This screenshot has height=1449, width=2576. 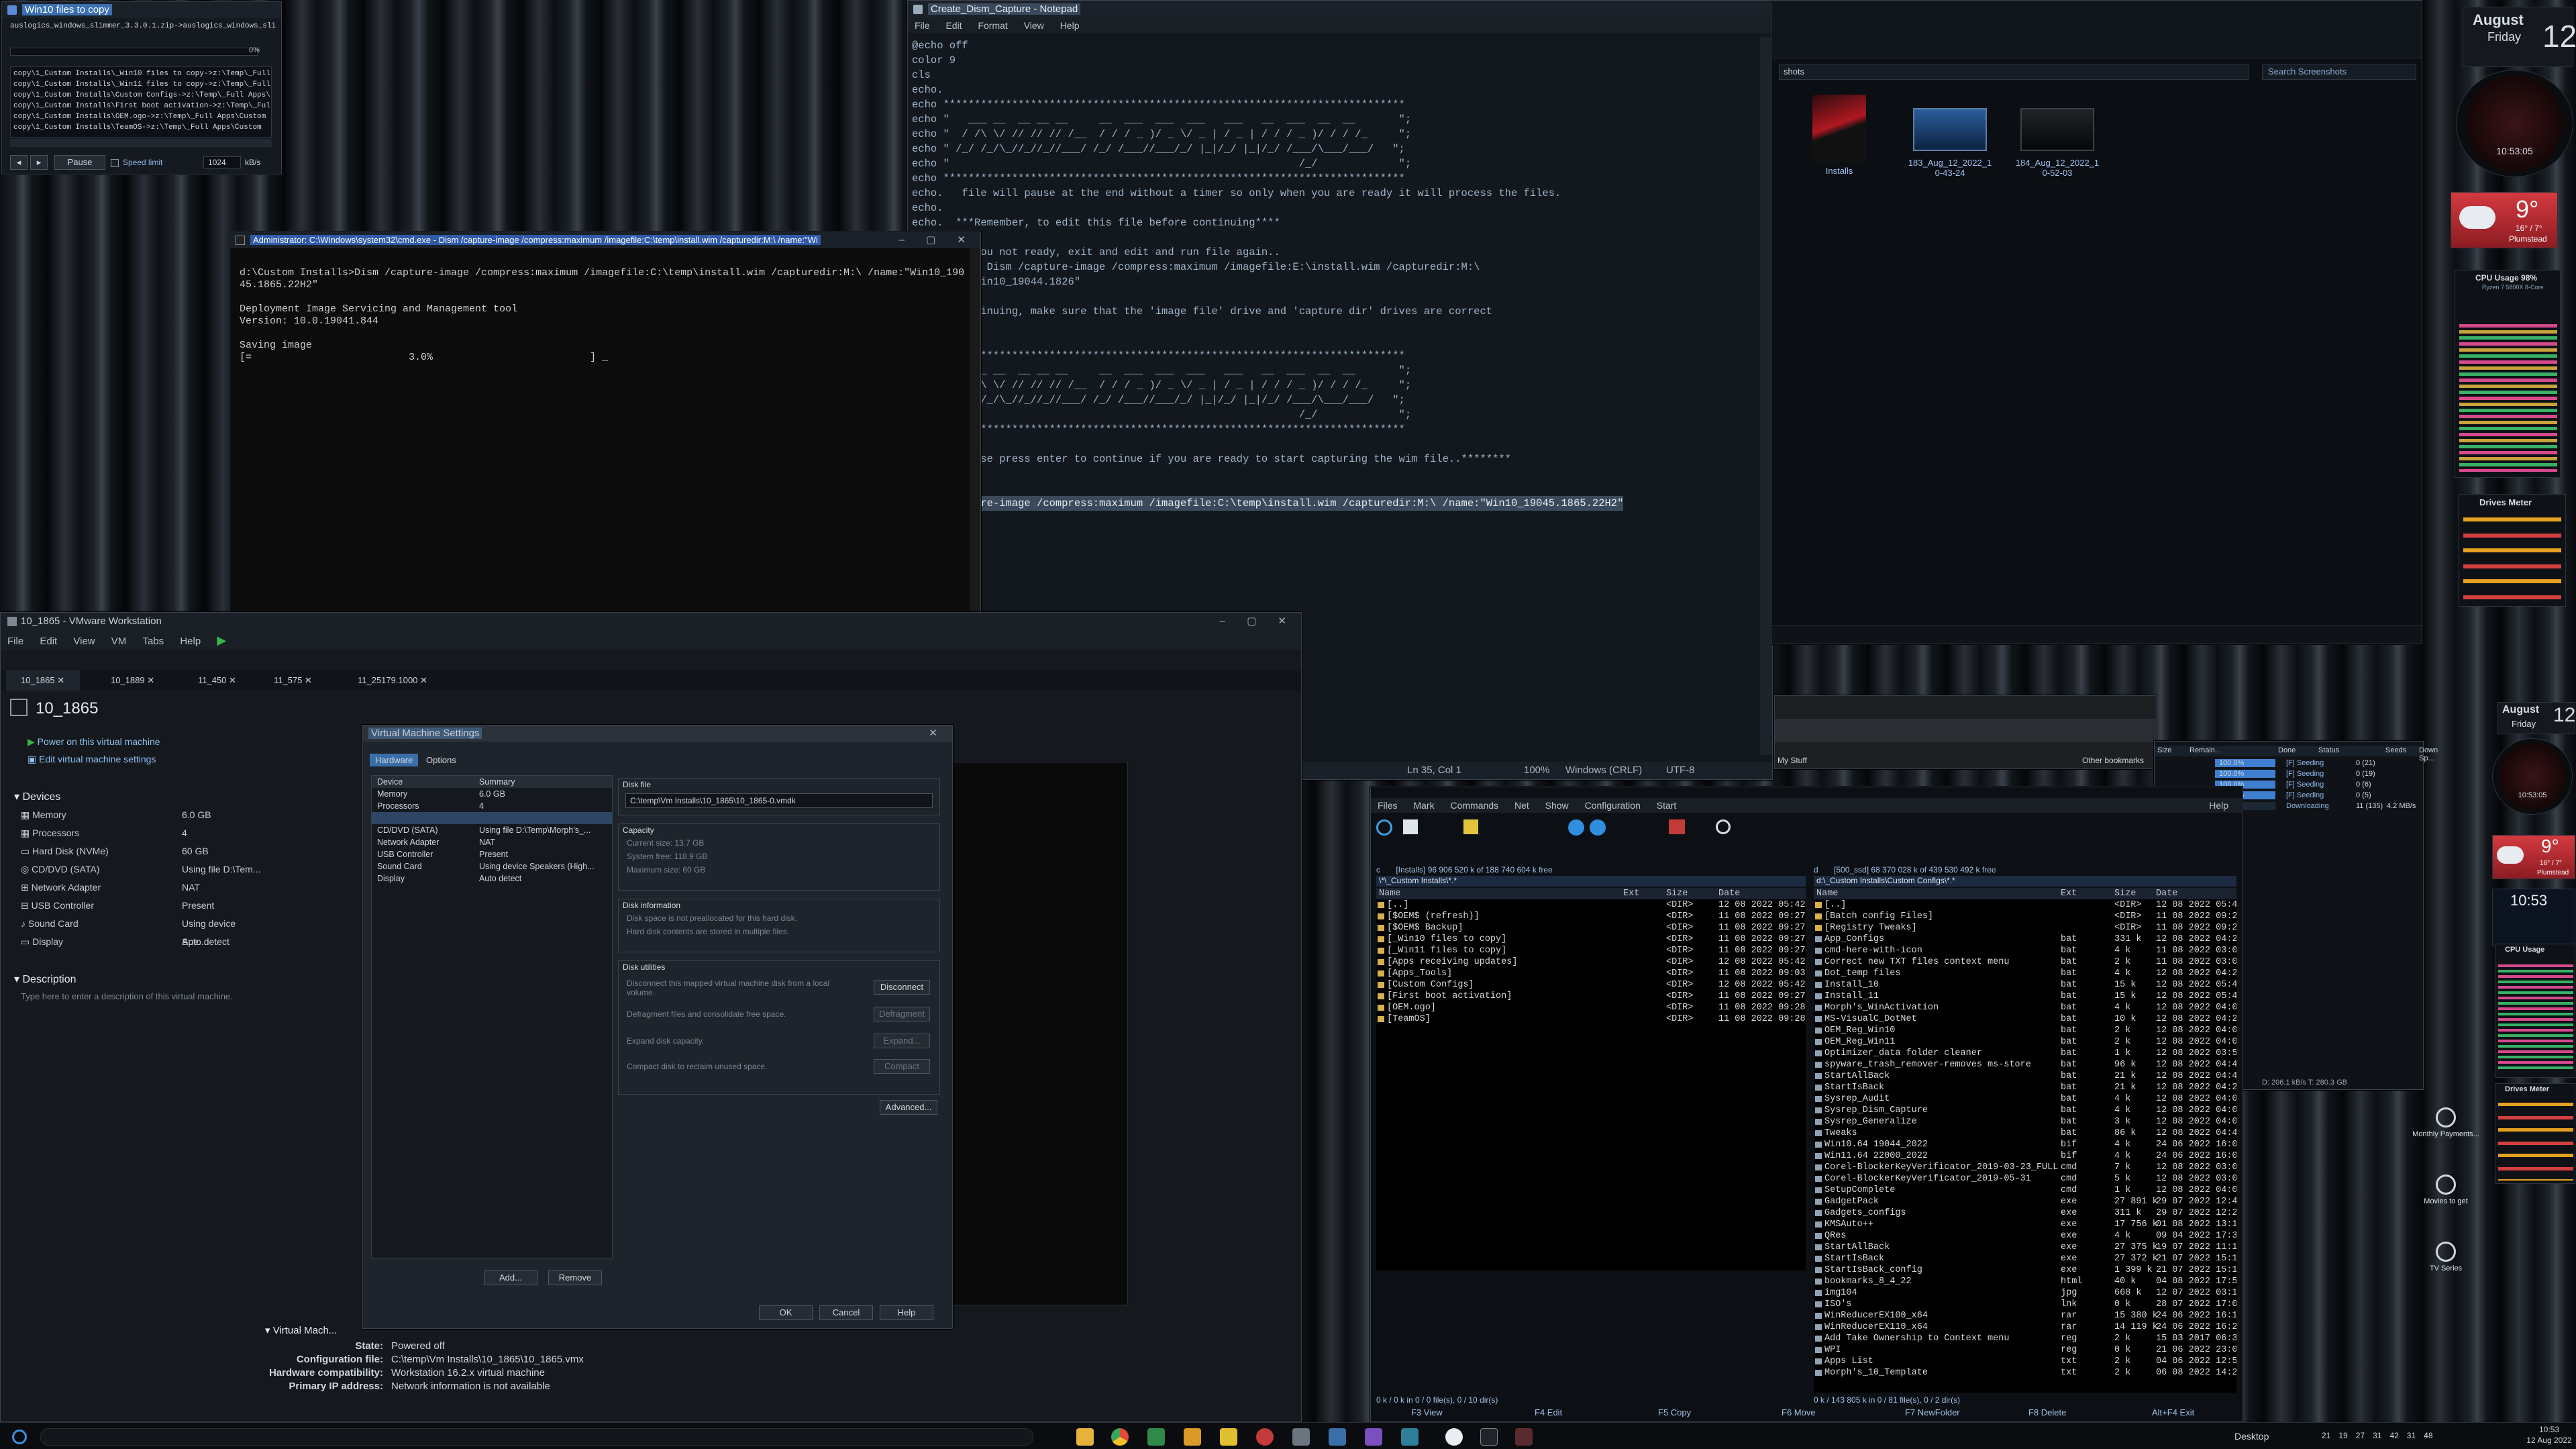 What do you see at coordinates (1677, 893) in the screenshot?
I see `tc-column-header: Size` at bounding box center [1677, 893].